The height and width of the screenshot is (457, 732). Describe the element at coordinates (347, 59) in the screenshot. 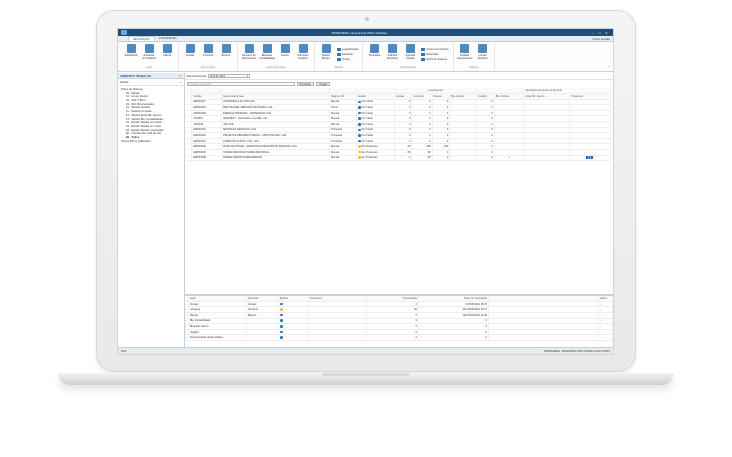

I see `ribbon-small-item: Outras` at that location.